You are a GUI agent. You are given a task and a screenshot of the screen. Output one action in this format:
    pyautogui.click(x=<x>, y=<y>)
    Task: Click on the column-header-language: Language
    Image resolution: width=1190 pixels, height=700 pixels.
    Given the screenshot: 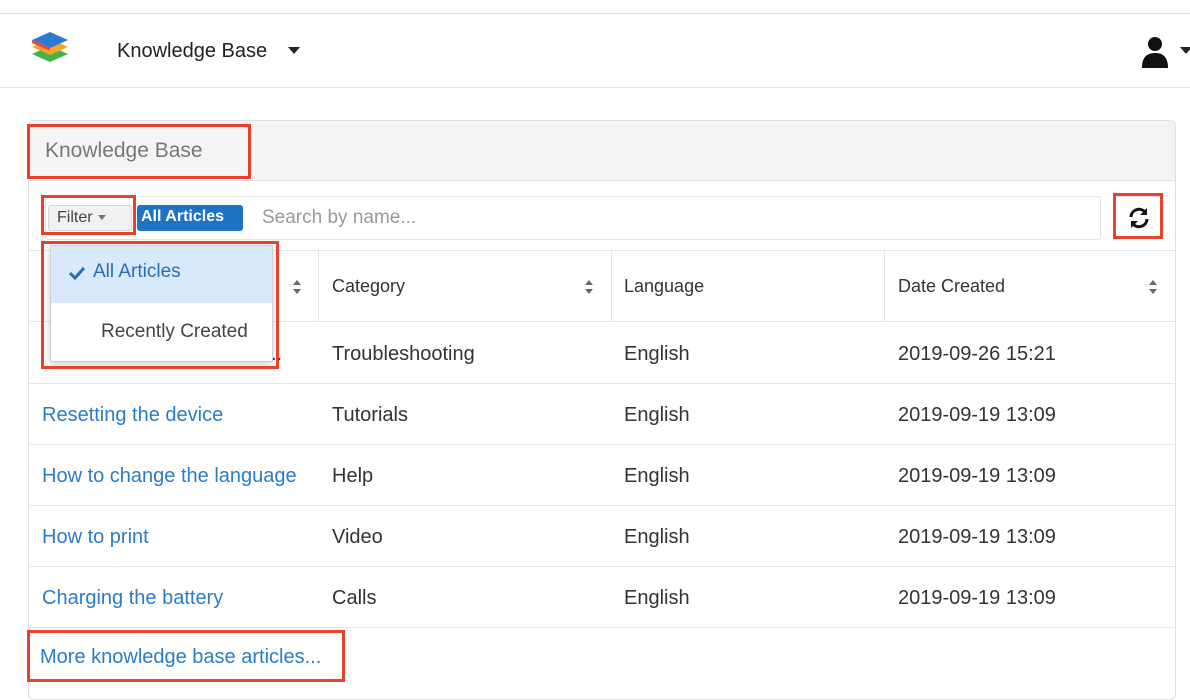 What is the action you would take?
    pyautogui.click(x=664, y=286)
    